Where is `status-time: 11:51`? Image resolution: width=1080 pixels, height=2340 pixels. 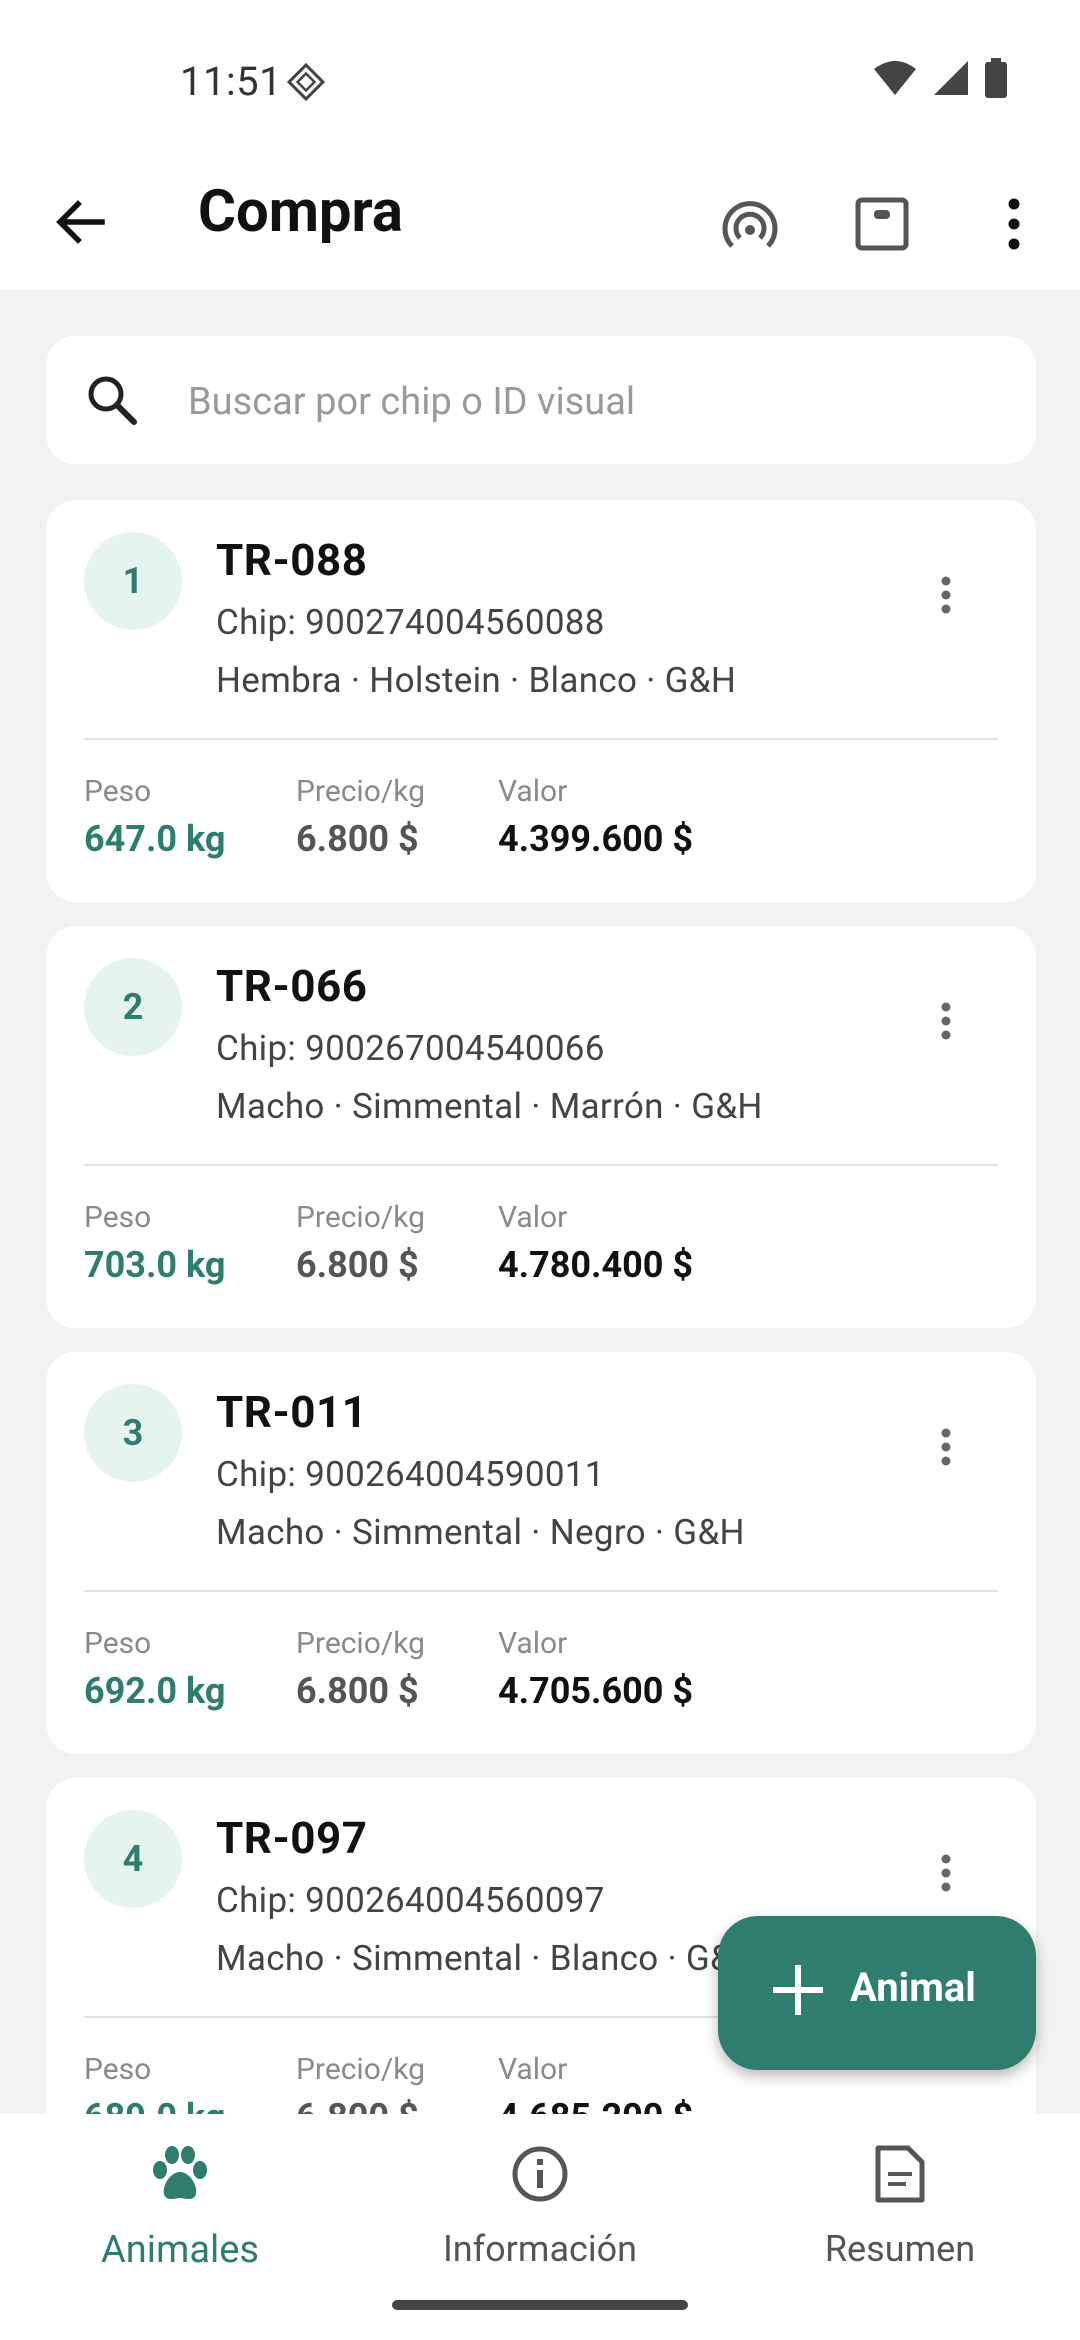
status-time: 11:51 is located at coordinates (231, 81).